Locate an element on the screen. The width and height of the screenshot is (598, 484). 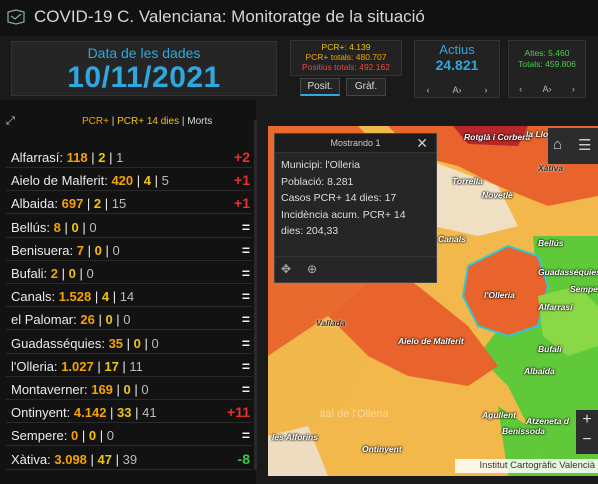
move-icon: ✥ is located at coordinates (286, 269).